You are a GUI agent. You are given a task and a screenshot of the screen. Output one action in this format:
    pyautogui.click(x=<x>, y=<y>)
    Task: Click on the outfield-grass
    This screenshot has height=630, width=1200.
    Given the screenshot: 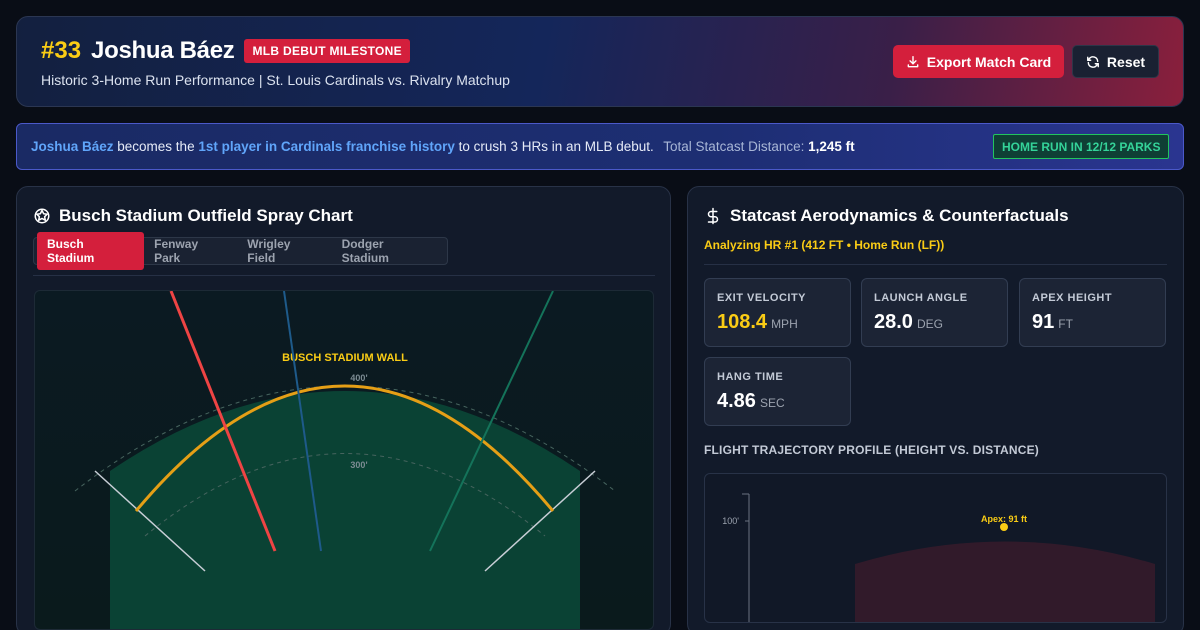 What is the action you would take?
    pyautogui.click(x=345, y=510)
    